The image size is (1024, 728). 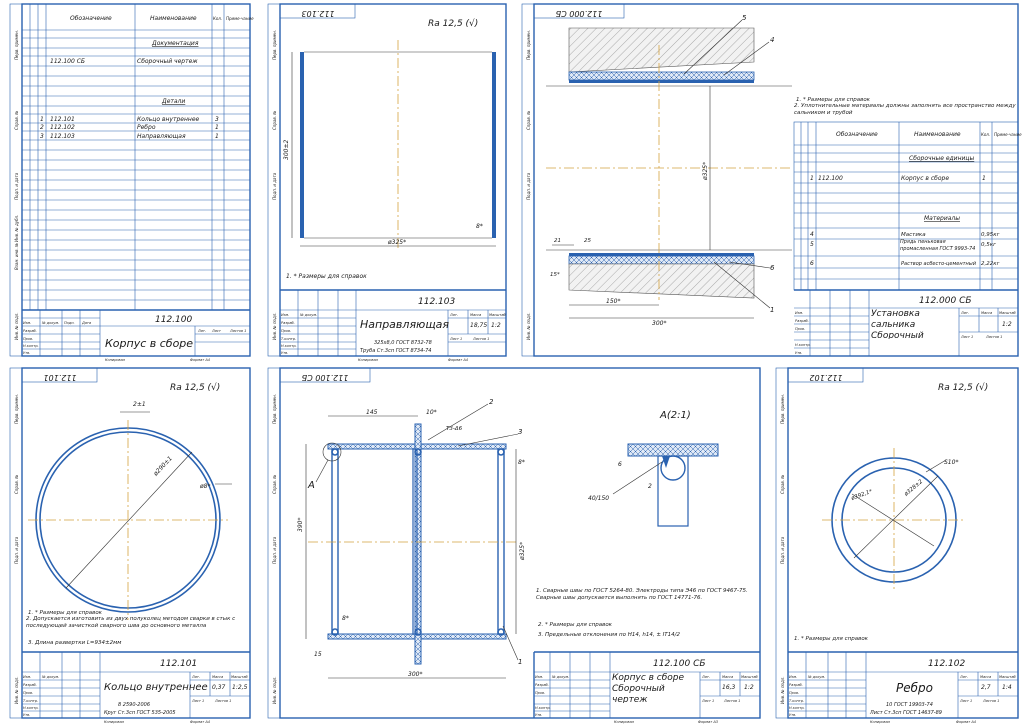 I want to click on pipe-bottom, so click(x=661, y=254).